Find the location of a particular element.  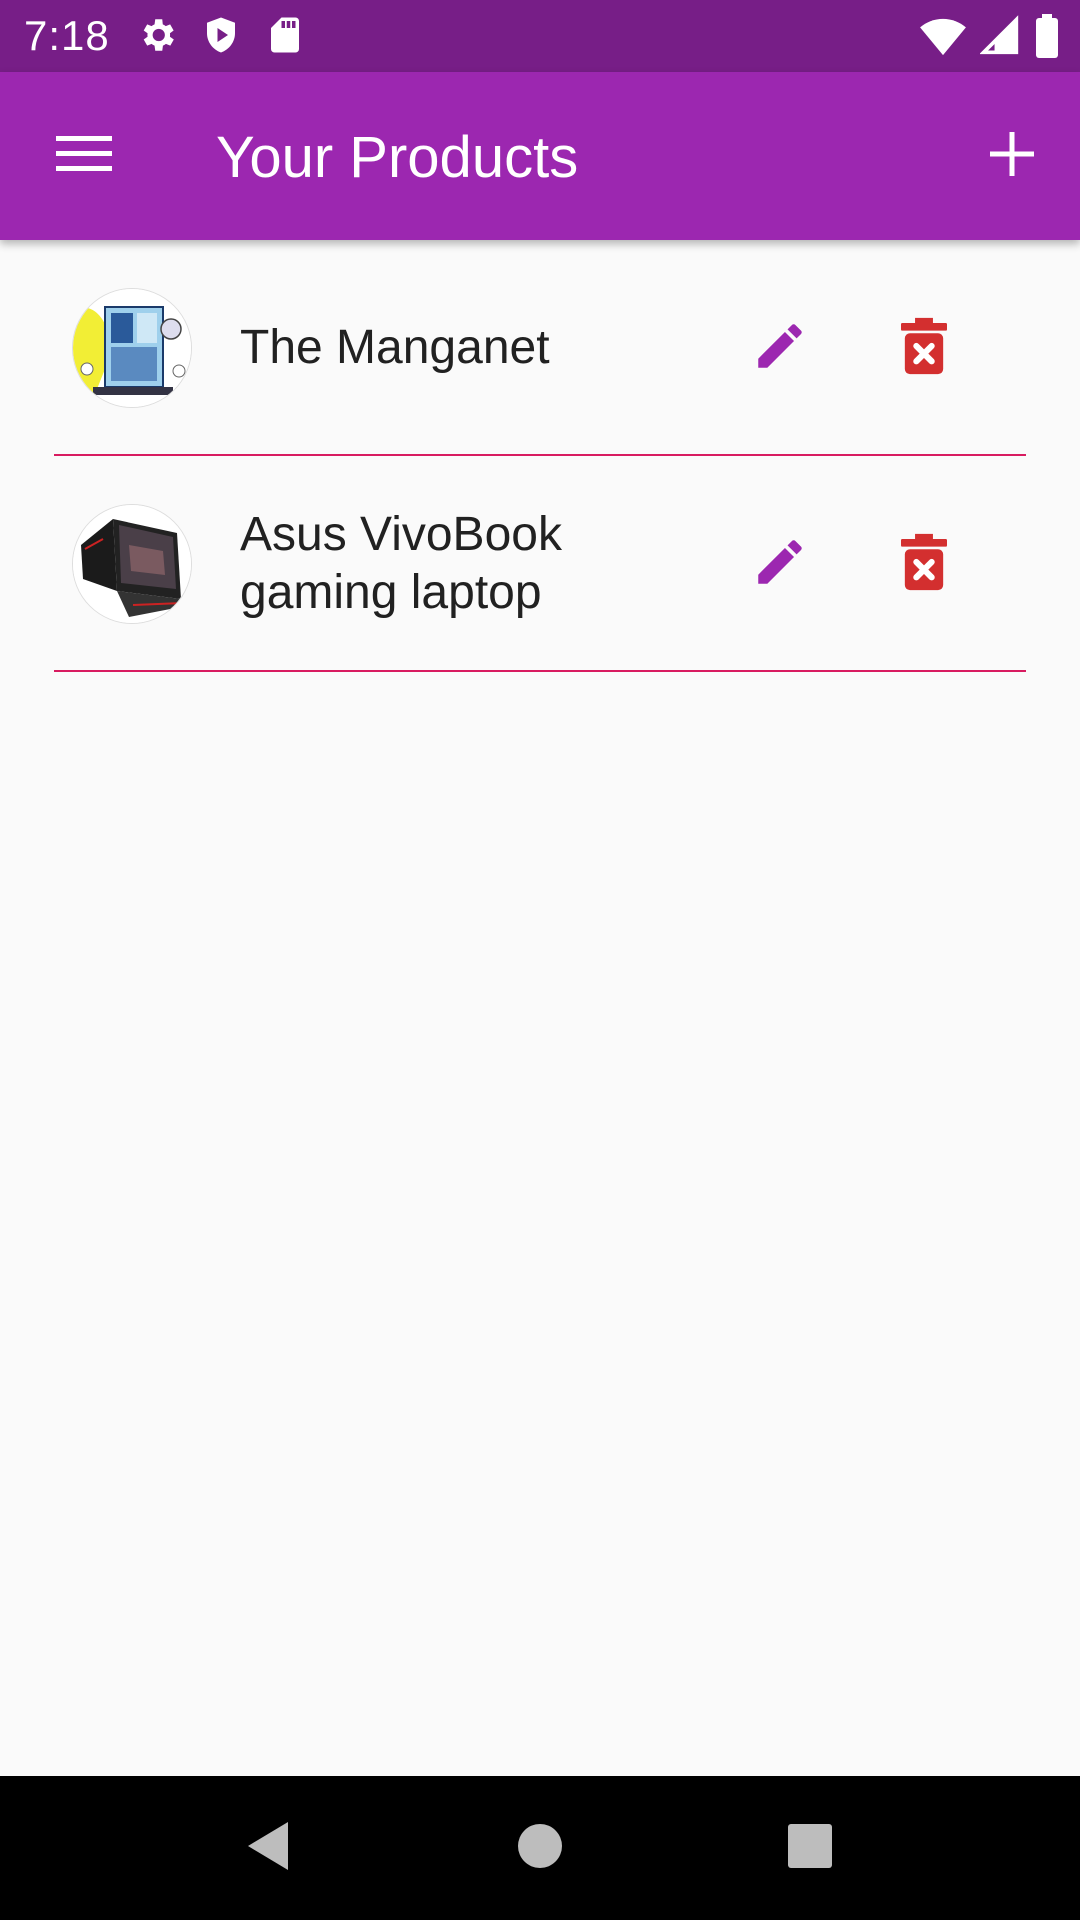

status-icons-right is located at coordinates (990, 36).